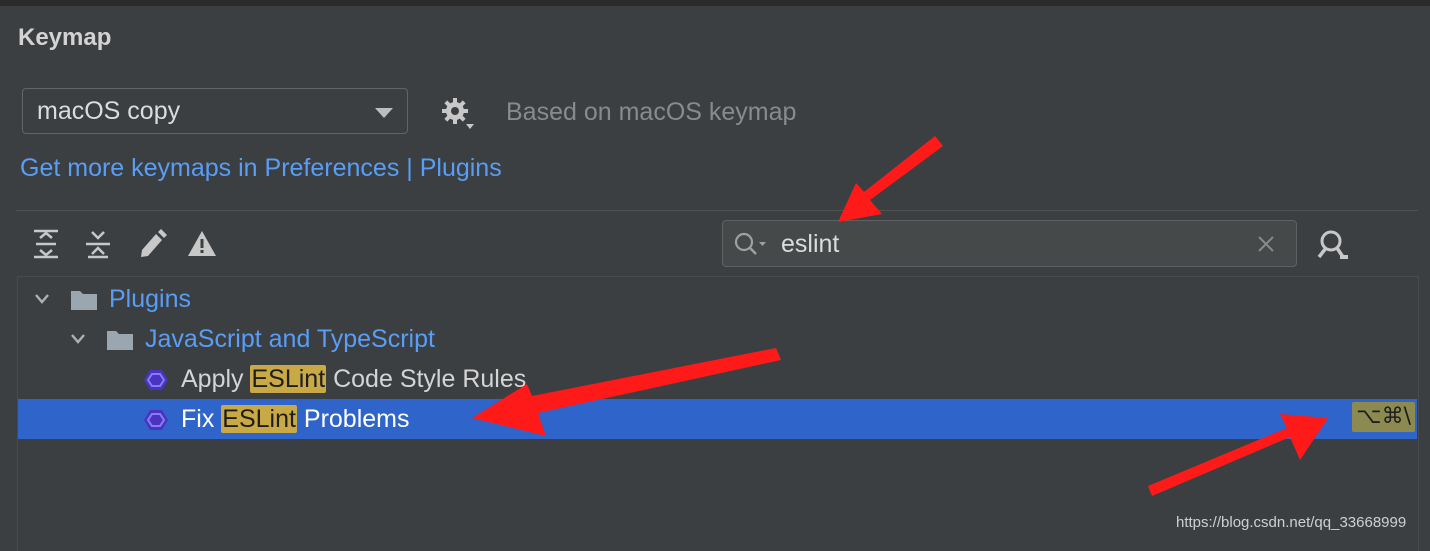  Describe the element at coordinates (353, 419) in the screenshot. I see `label-suffix: Problems` at that location.